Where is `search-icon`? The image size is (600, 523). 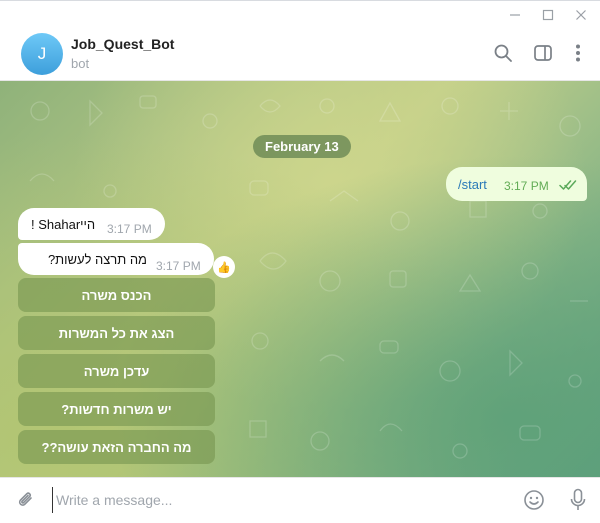 search-icon is located at coordinates (503, 53).